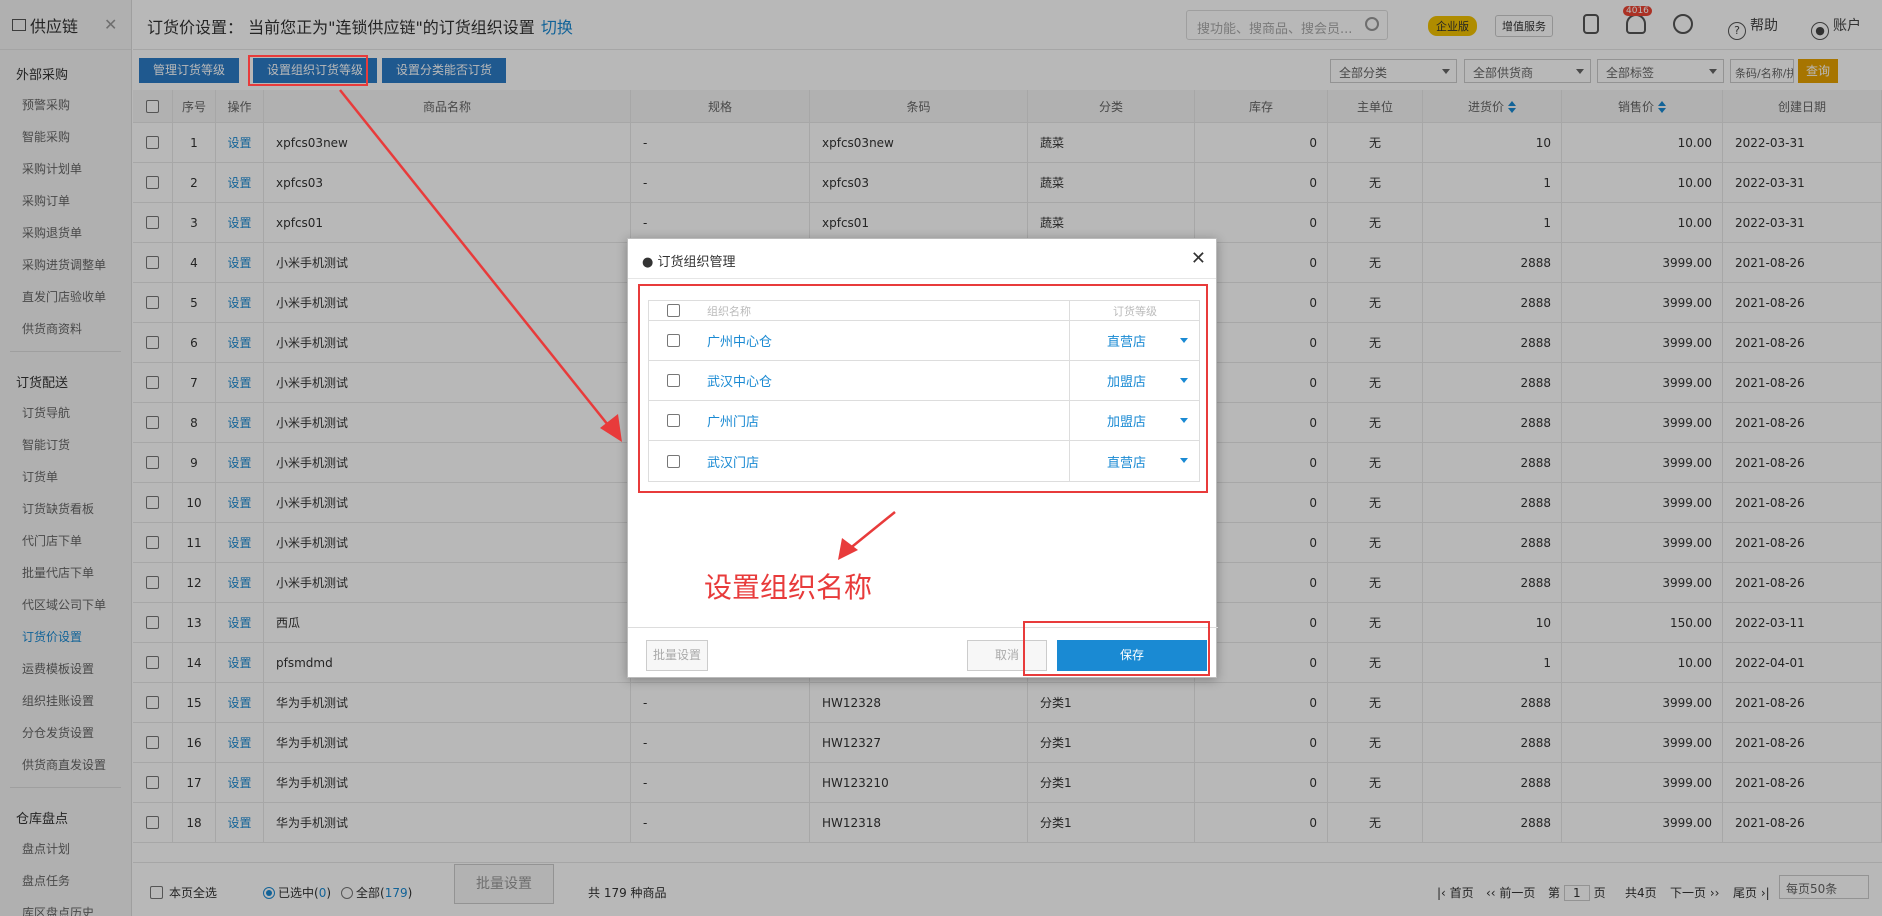  Describe the element at coordinates (1198, 258) in the screenshot. I see `close-icon: ✕` at that location.